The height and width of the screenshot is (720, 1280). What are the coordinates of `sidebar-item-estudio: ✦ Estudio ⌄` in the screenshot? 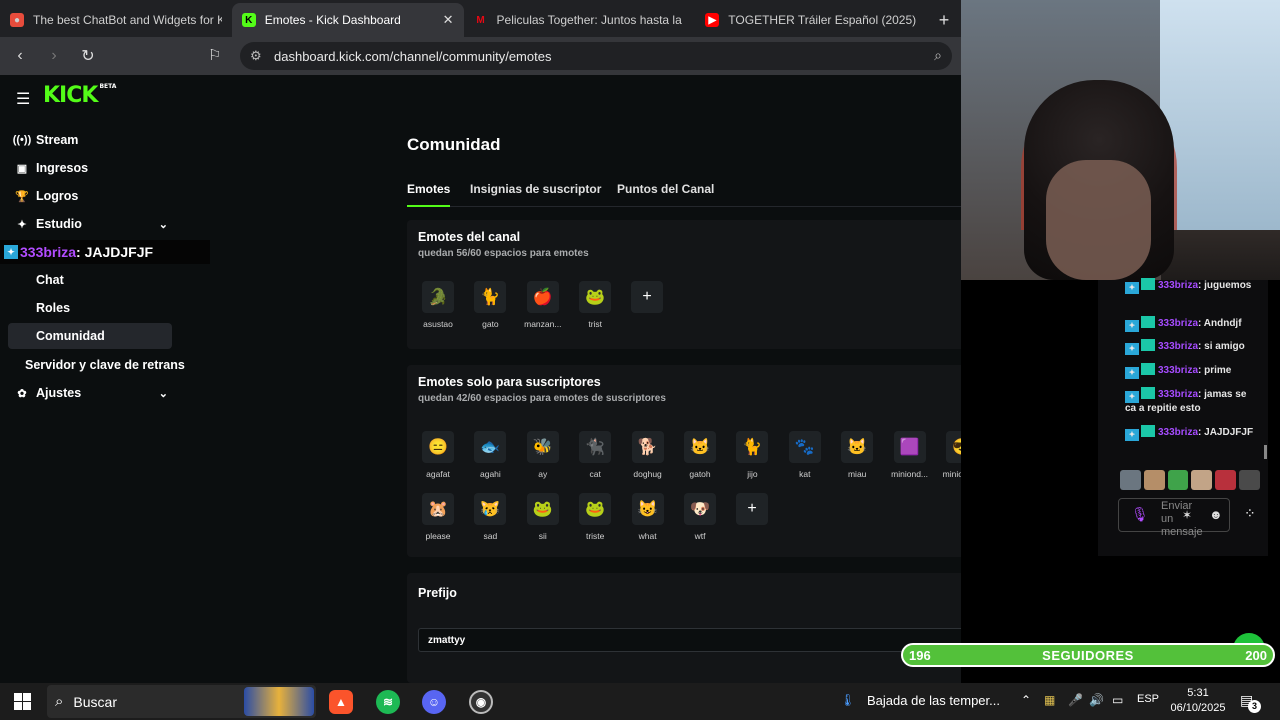 It's located at (90, 224).